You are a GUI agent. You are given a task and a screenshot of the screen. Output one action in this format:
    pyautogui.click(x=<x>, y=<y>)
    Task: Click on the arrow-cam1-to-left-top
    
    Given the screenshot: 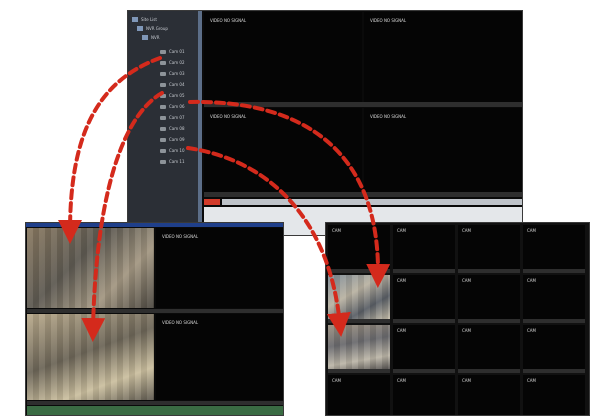 What is the action you would take?
    pyautogui.click(x=110, y=150)
    